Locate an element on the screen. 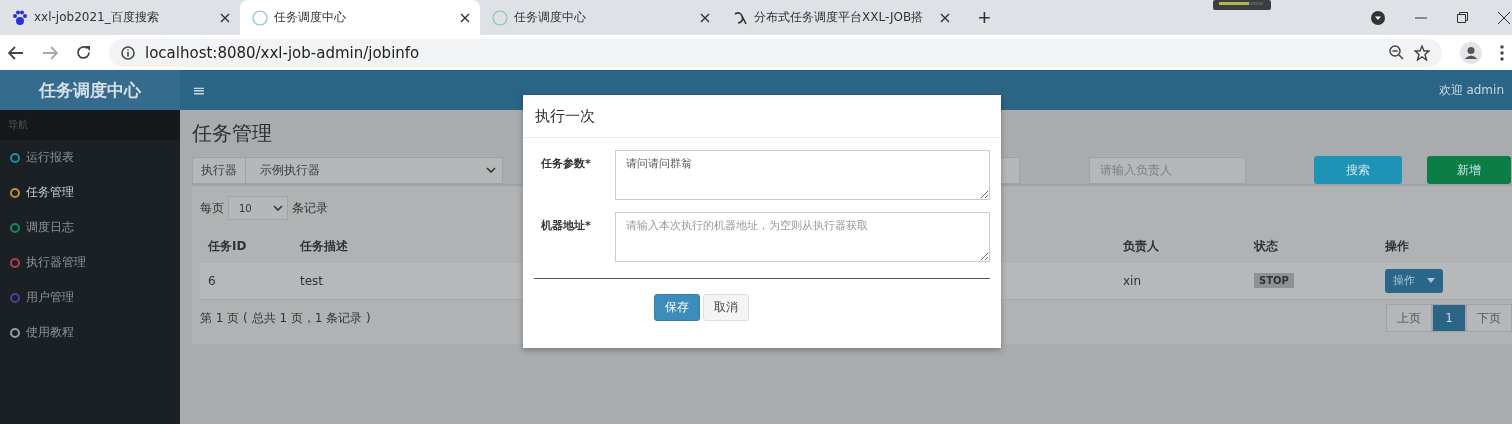 Image resolution: width=1512 pixels, height=424 pixels. glyph-icon is located at coordinates (740, 17).